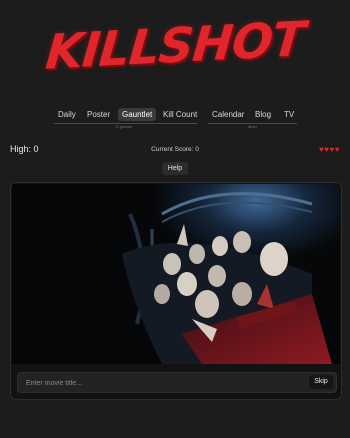 This screenshot has height=438, width=350. I want to click on help-button: Help, so click(175, 168).